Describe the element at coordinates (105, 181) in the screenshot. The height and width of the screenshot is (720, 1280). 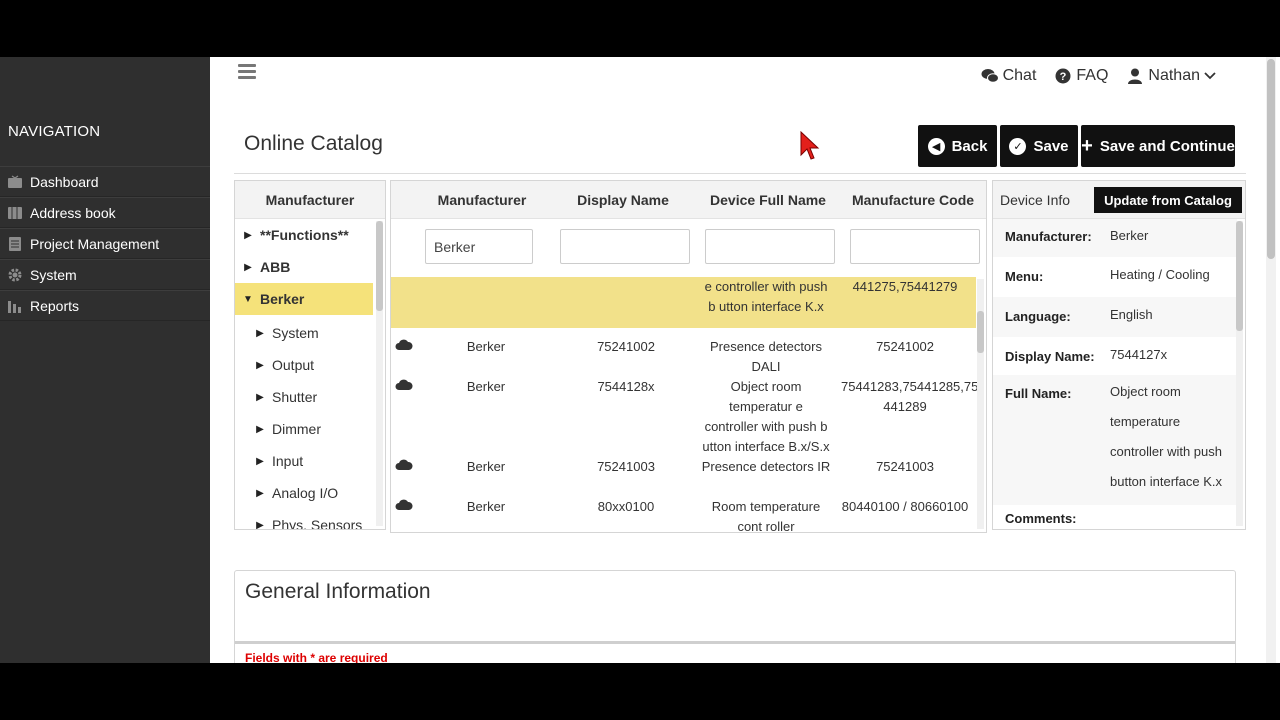
I see `sidebar-item-dashboard: Dashboard` at that location.